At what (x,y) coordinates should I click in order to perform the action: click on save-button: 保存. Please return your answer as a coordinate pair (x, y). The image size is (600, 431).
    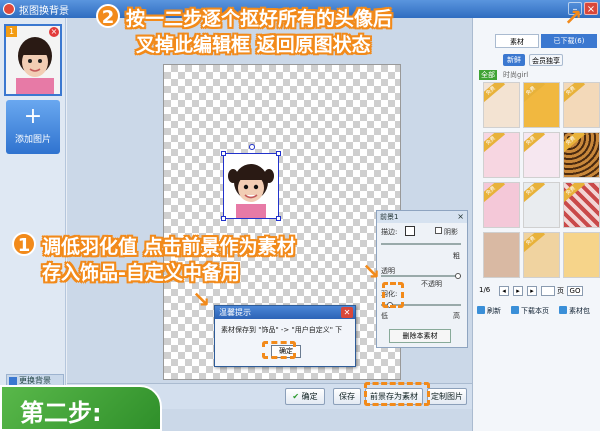
    Looking at the image, I should click on (347, 396).